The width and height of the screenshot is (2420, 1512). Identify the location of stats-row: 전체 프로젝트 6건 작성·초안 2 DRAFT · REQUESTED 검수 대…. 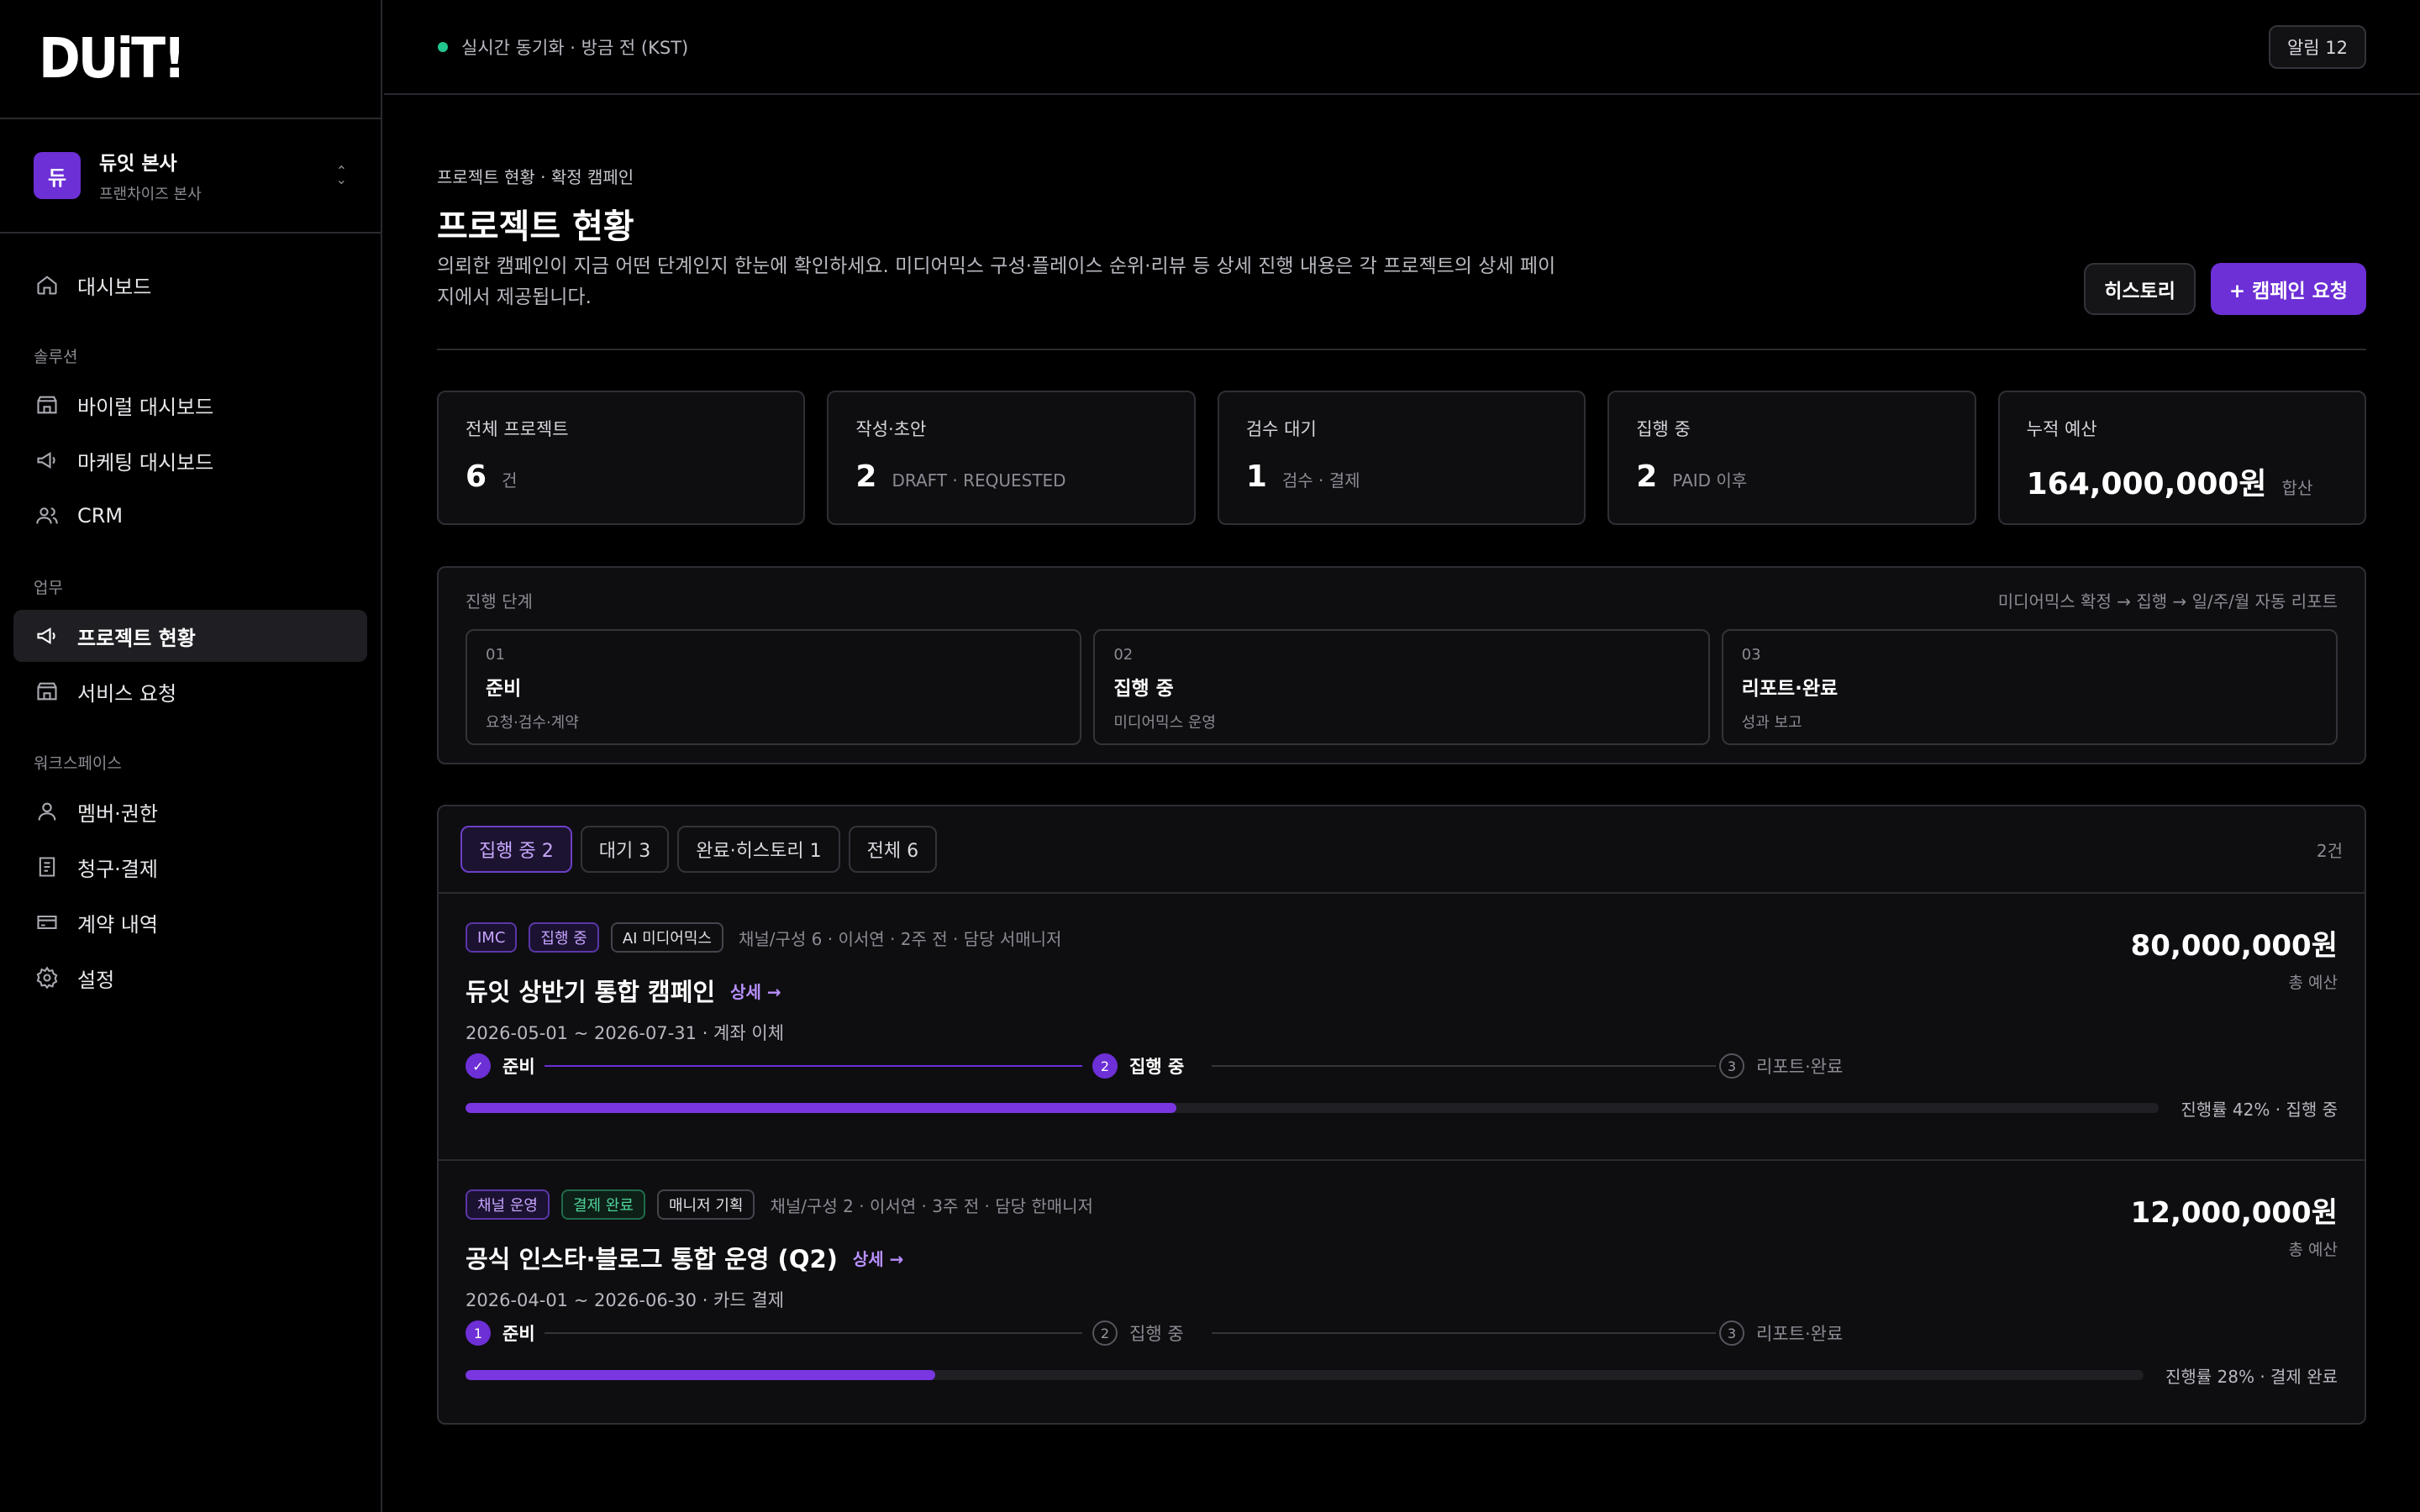
(1402, 458).